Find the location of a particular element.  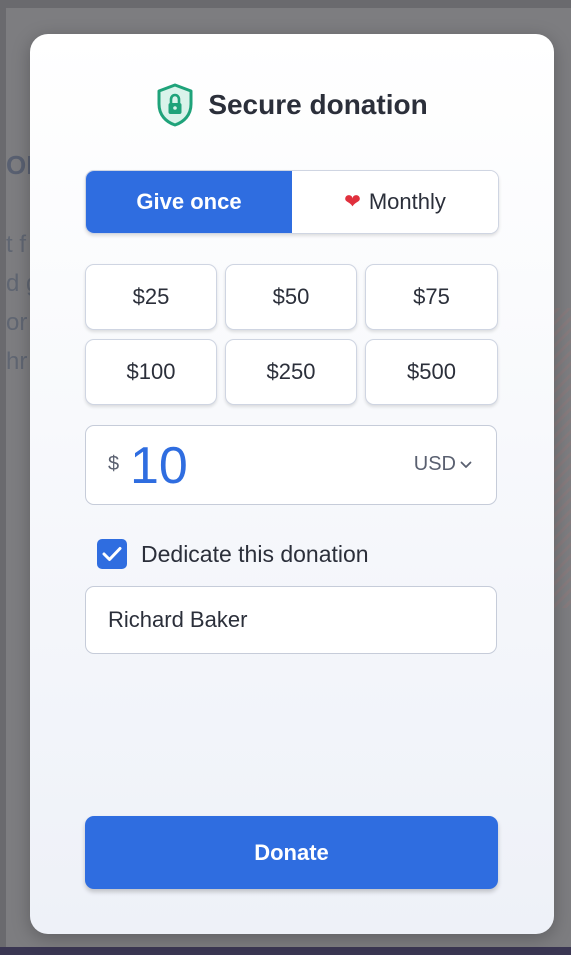

modal-header: Secure donation is located at coordinates (292, 105).